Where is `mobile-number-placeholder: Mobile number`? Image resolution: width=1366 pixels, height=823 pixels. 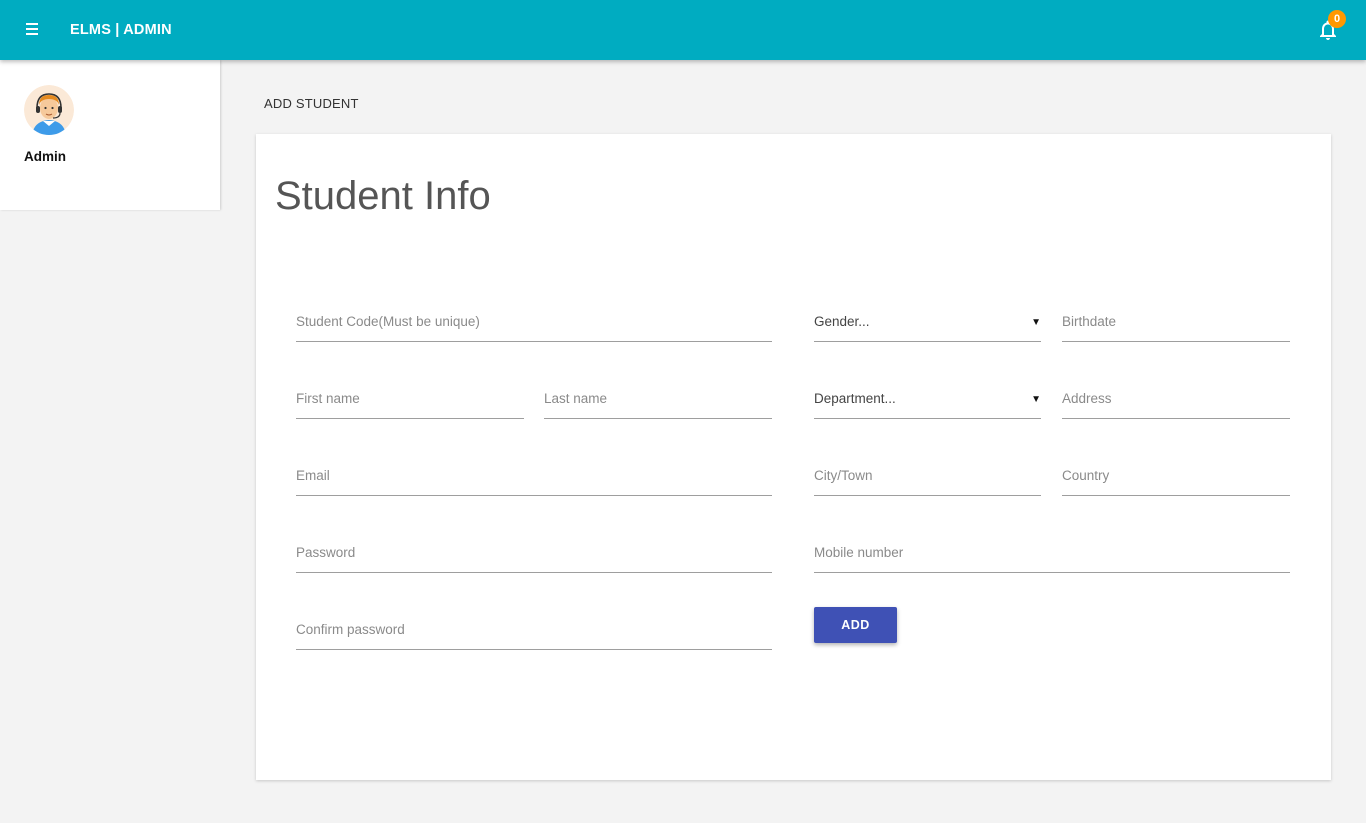
mobile-number-placeholder: Mobile number is located at coordinates (859, 552).